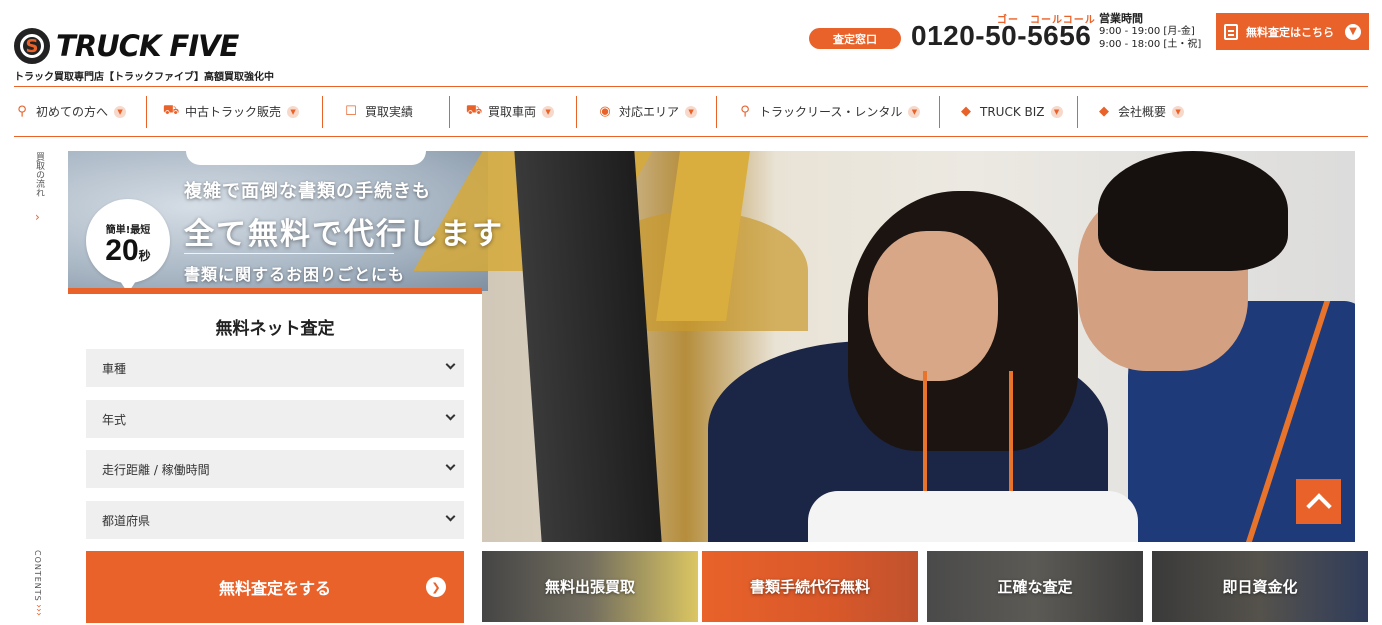  Describe the element at coordinates (1150, 44) in the screenshot. I see `hours-weekend: 9:00 - 18:00 [土・祝]` at that location.